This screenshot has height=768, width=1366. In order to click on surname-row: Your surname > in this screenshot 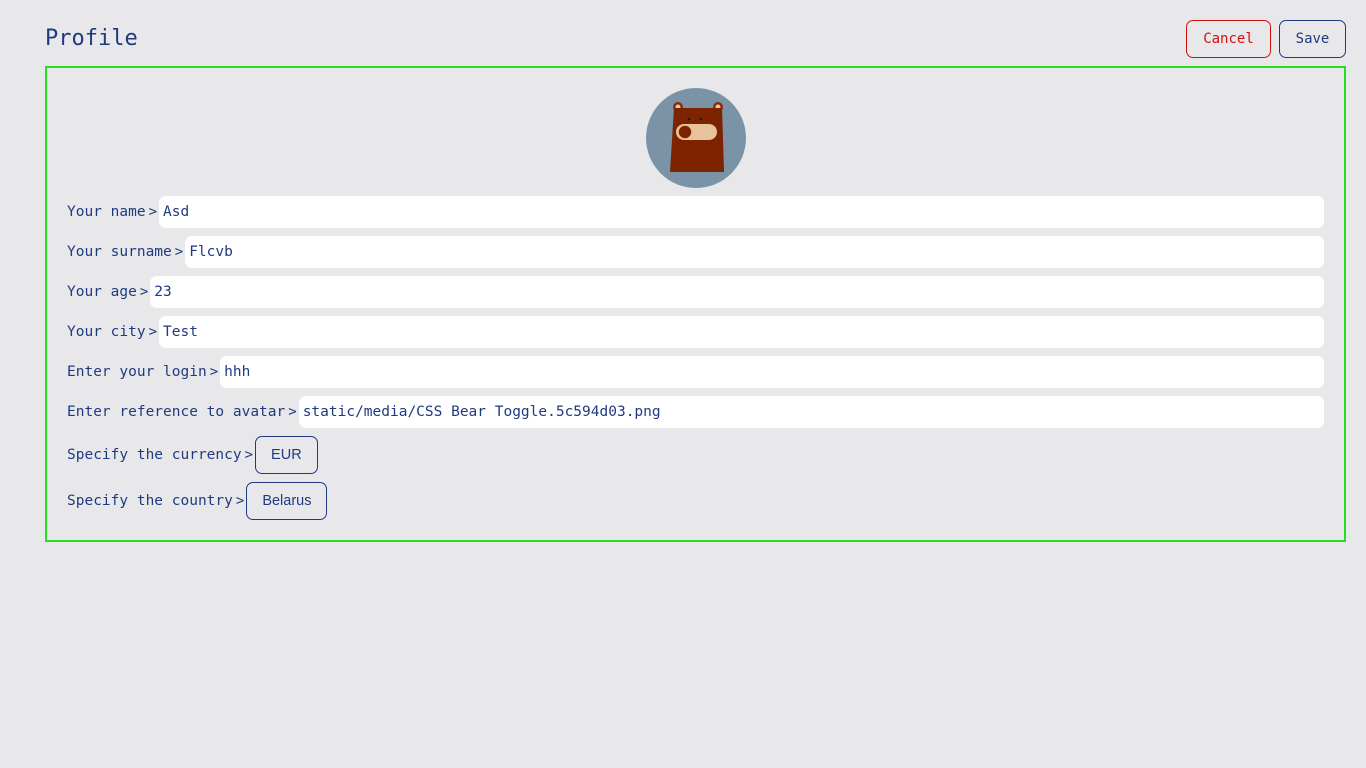, I will do `click(695, 252)`.